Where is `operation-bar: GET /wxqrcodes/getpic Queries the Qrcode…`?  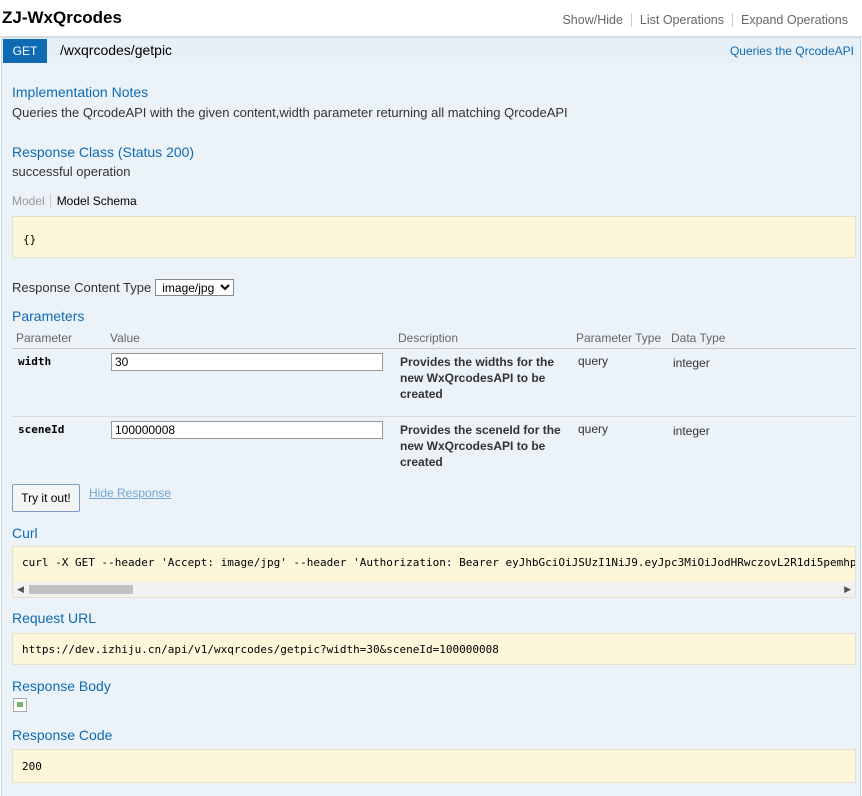
operation-bar: GET /wxqrcodes/getpic Queries the Qrcode… is located at coordinates (431, 50).